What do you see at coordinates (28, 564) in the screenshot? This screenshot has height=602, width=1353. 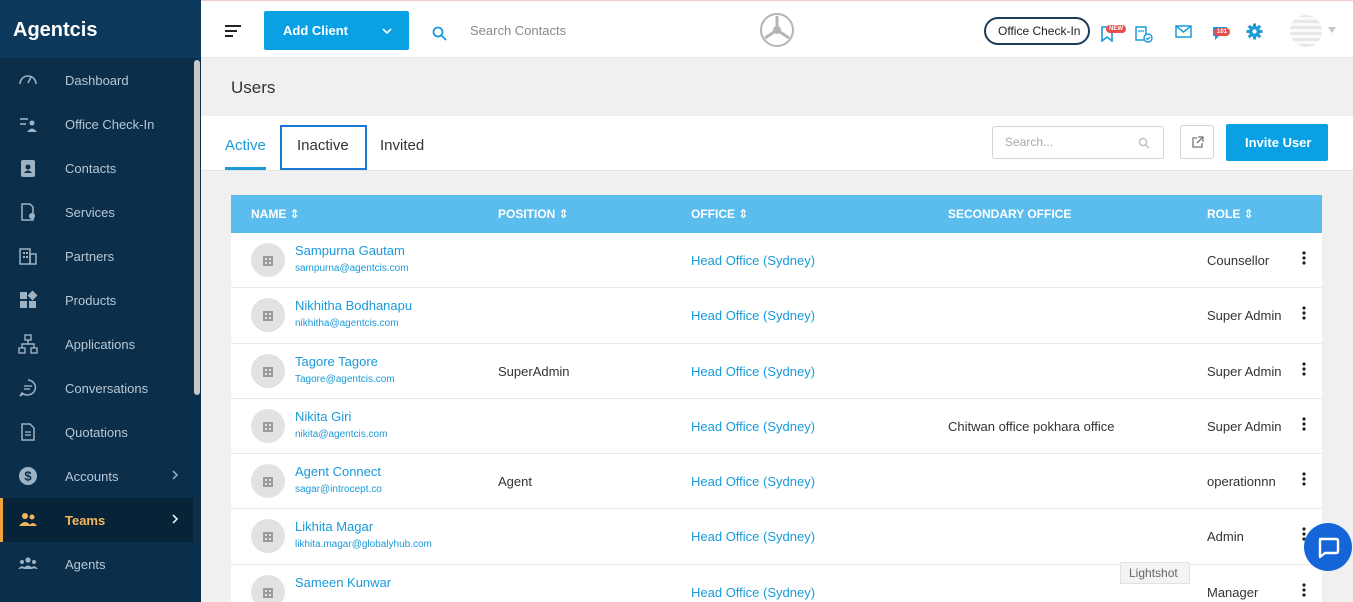 I see `agents-icon` at bounding box center [28, 564].